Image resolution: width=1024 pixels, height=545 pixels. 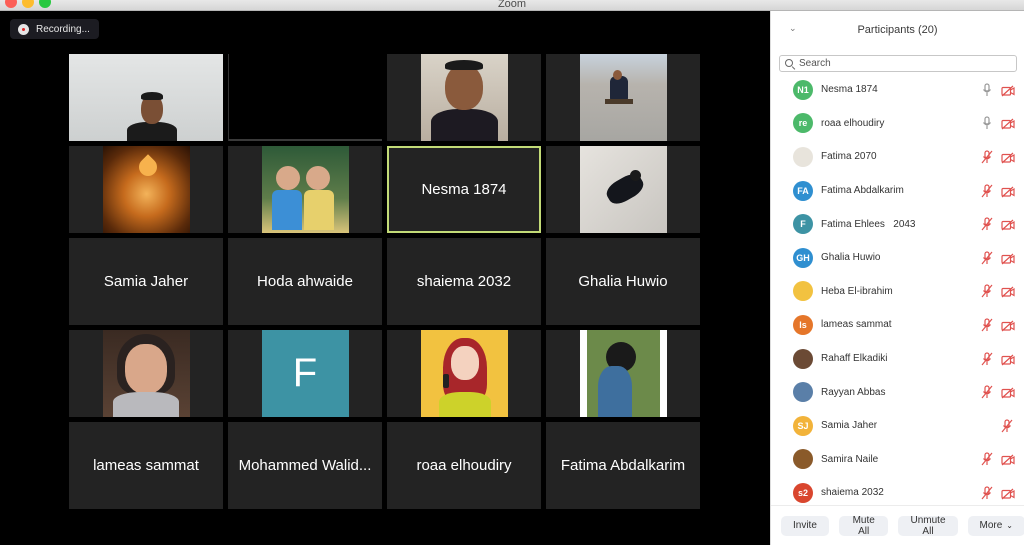 I want to click on more-button: More ⌄, so click(x=995, y=525).